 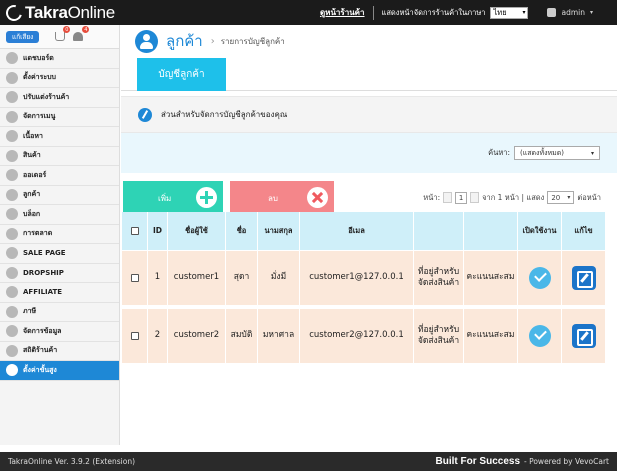 What do you see at coordinates (145, 114) in the screenshot?
I see `pen-icon` at bounding box center [145, 114].